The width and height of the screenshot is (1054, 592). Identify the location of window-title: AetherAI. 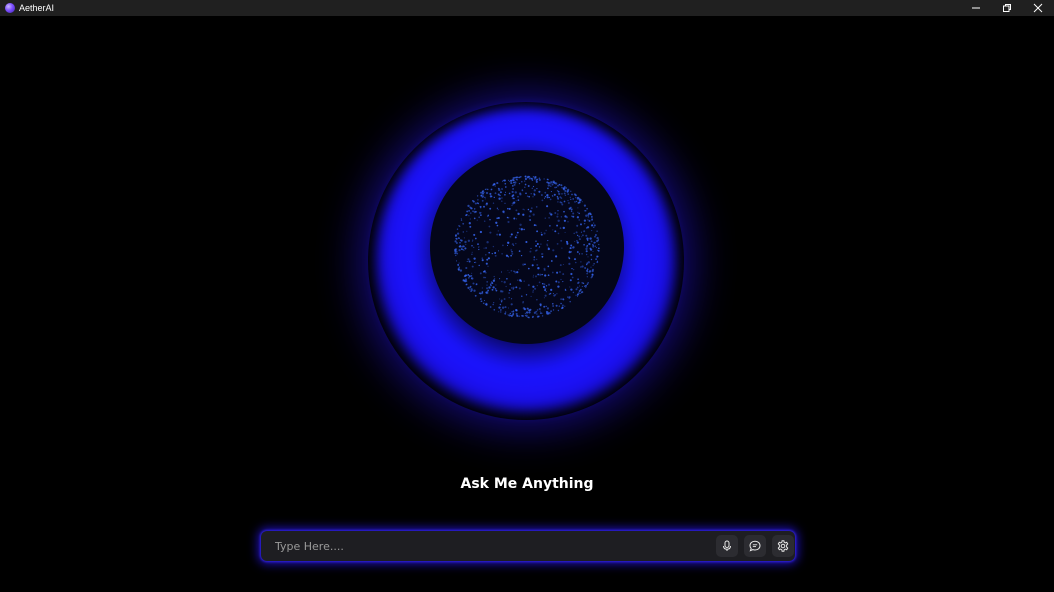
(37, 8).